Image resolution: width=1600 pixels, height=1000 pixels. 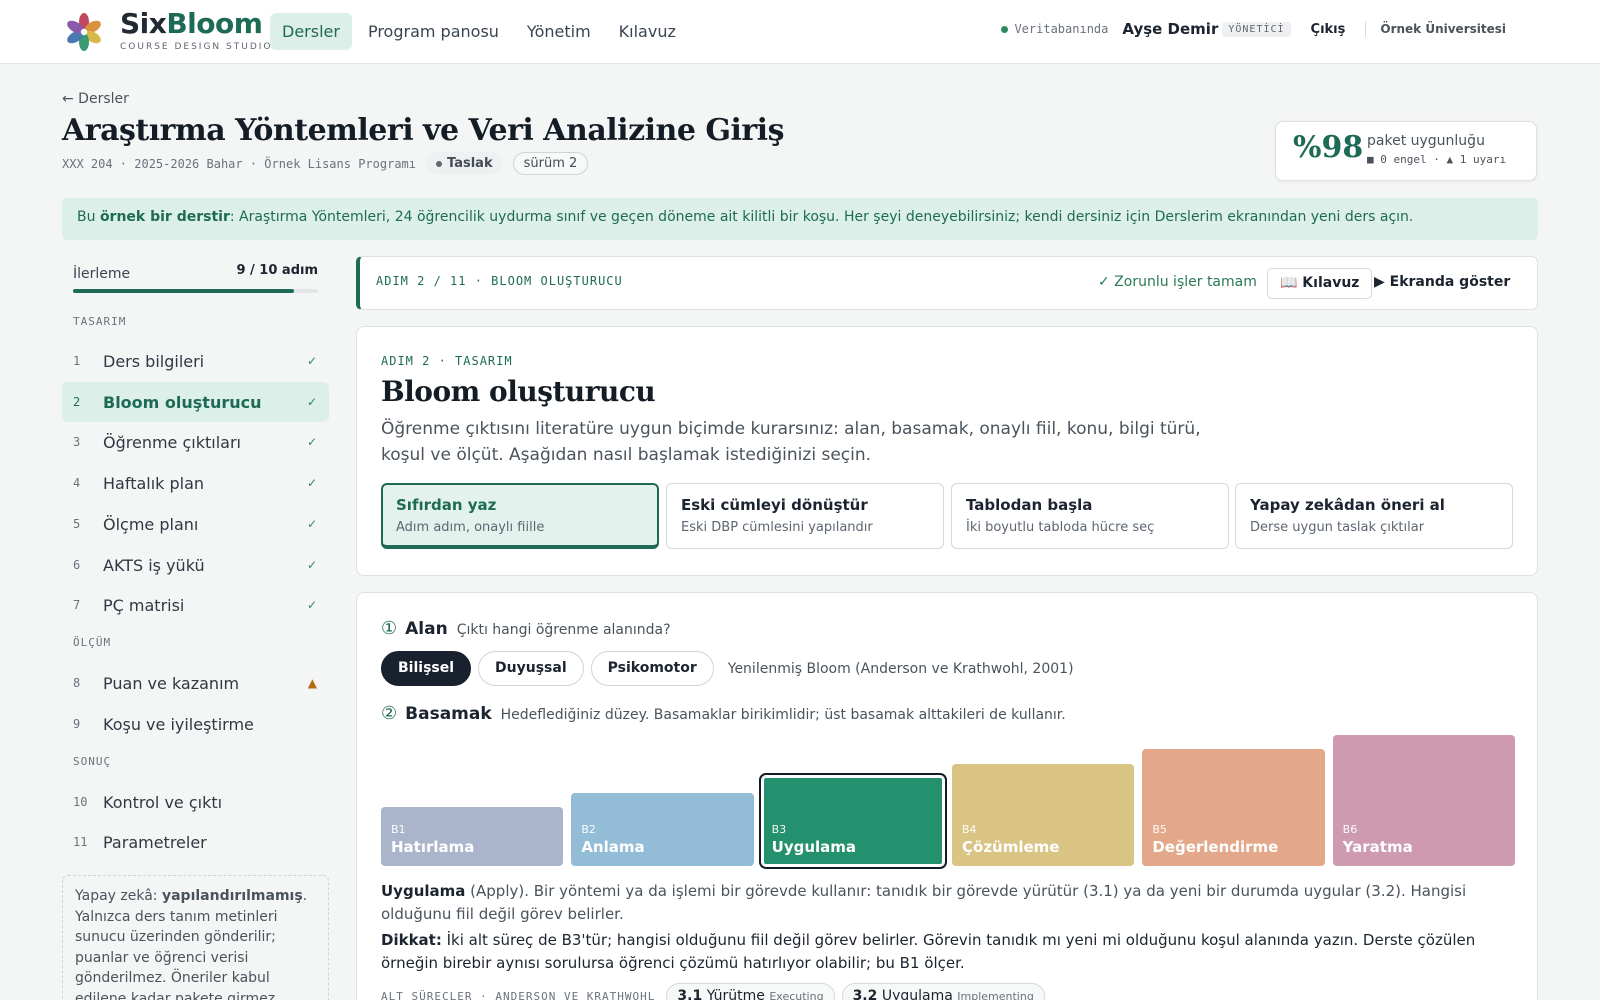 I want to click on option-title: Sıfırdan yaz, so click(x=446, y=505).